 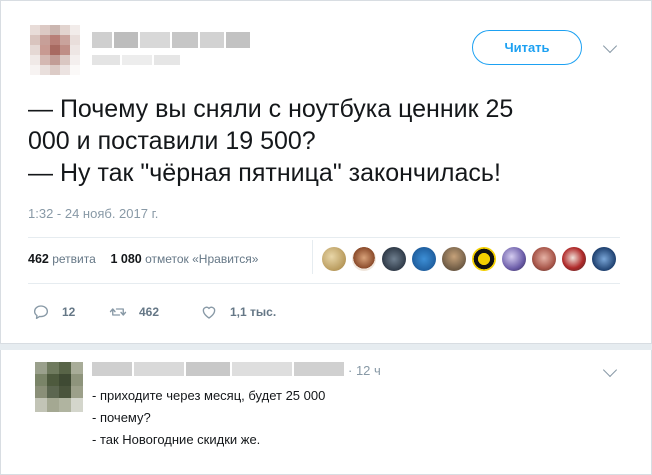 What do you see at coordinates (326, 346) in the screenshot?
I see `section-separator` at bounding box center [326, 346].